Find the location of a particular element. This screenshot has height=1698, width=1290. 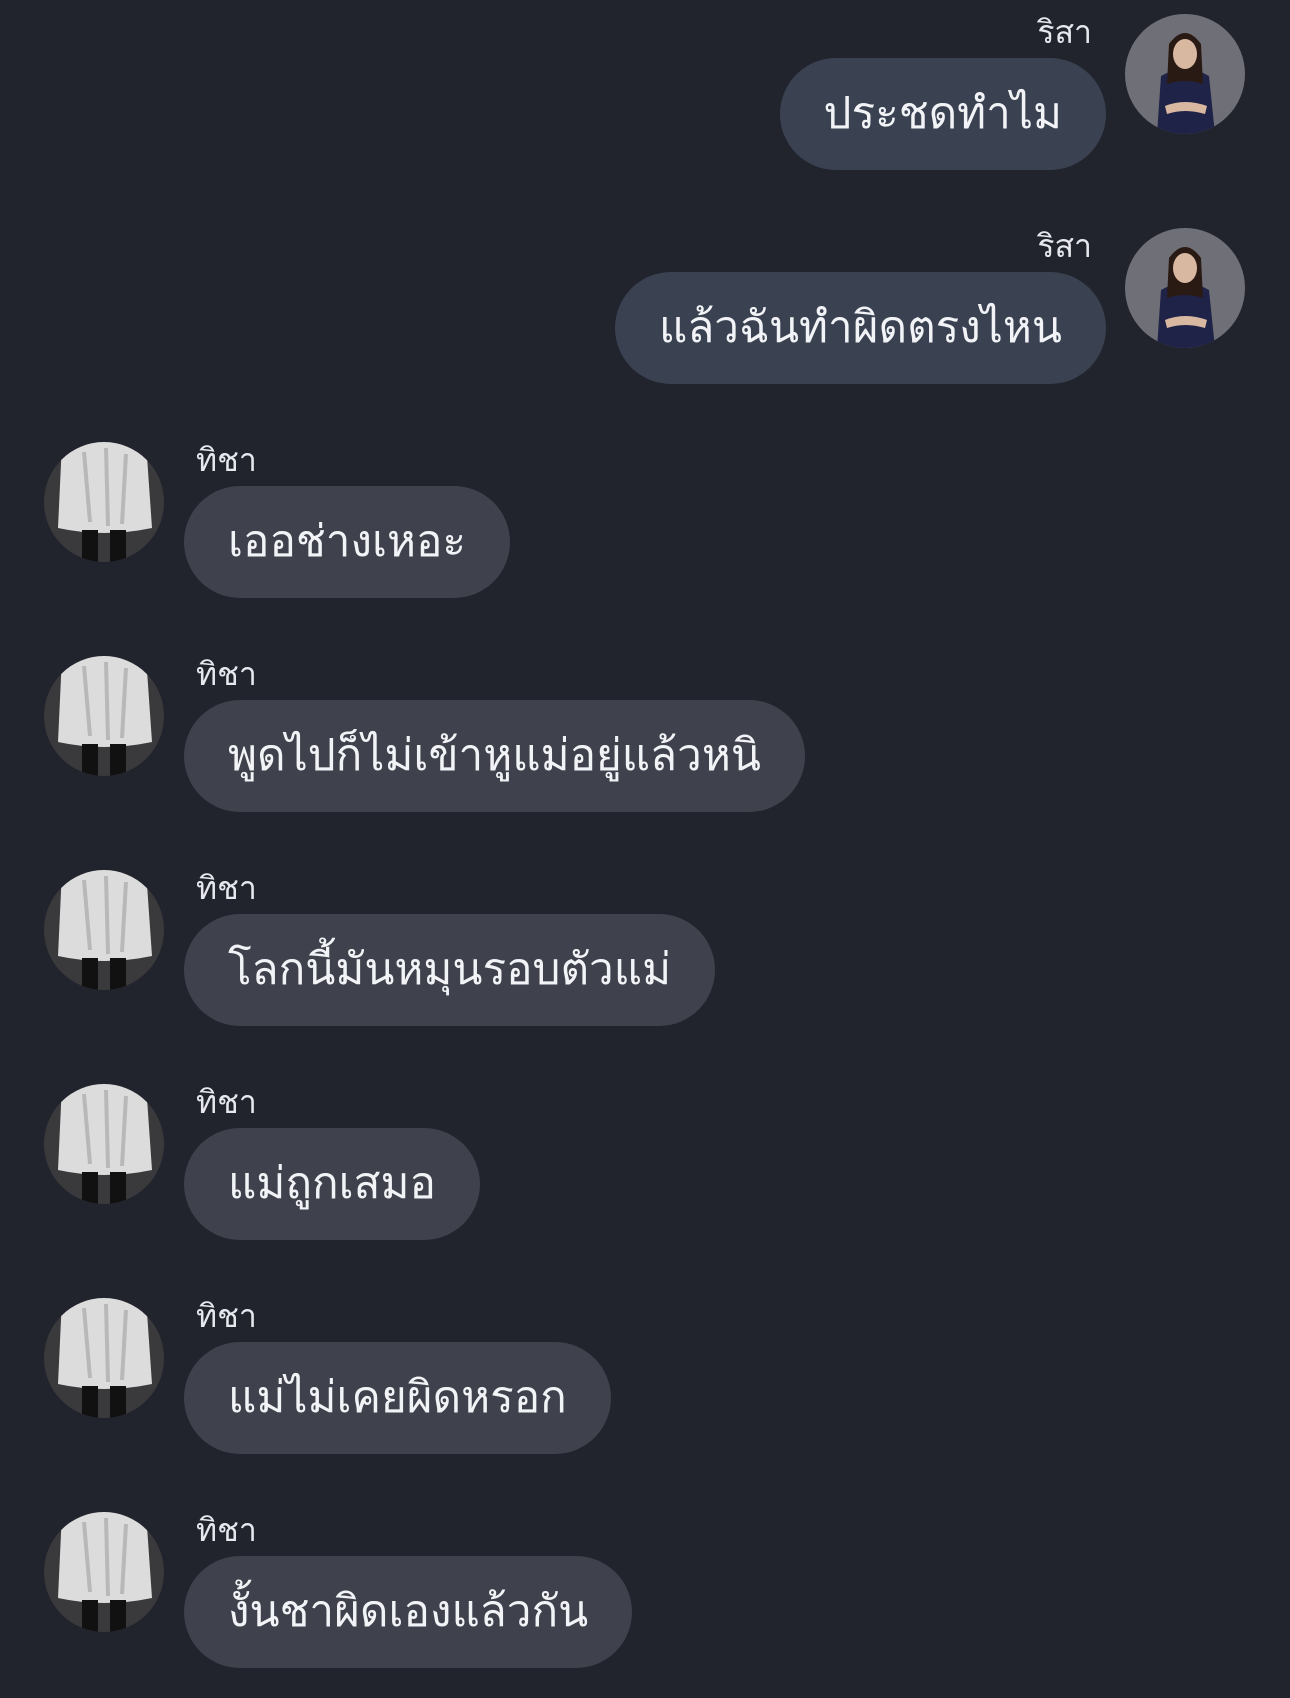

message-bubble: ประชดทำไม is located at coordinates (942, 114).